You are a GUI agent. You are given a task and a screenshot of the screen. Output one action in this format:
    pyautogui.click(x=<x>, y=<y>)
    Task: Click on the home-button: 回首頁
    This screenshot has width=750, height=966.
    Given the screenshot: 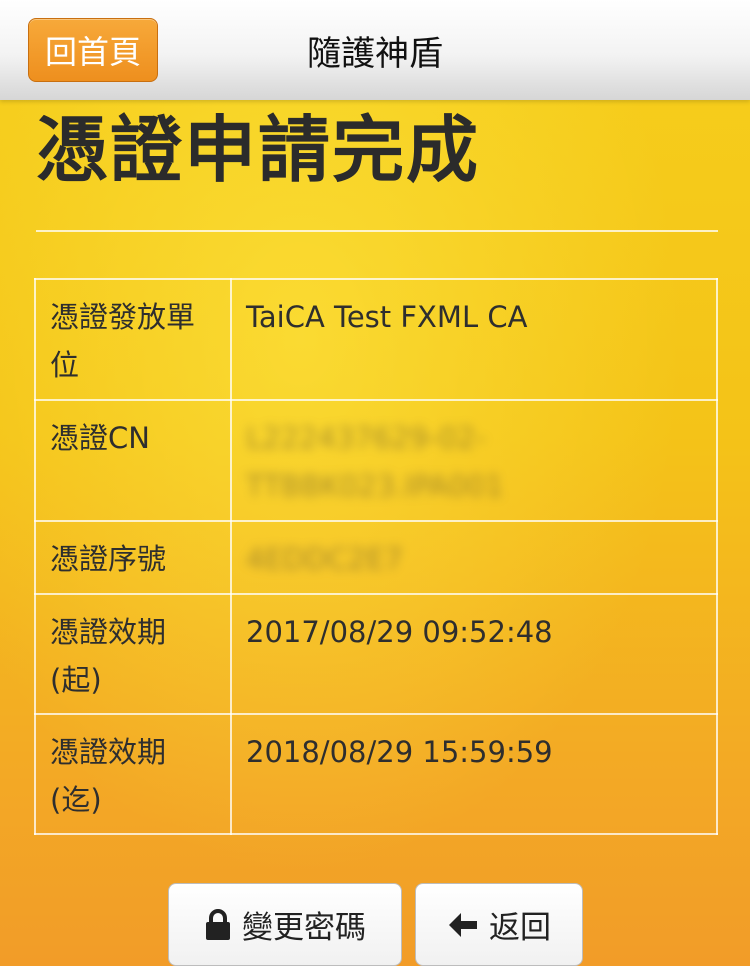 What is the action you would take?
    pyautogui.click(x=93, y=50)
    